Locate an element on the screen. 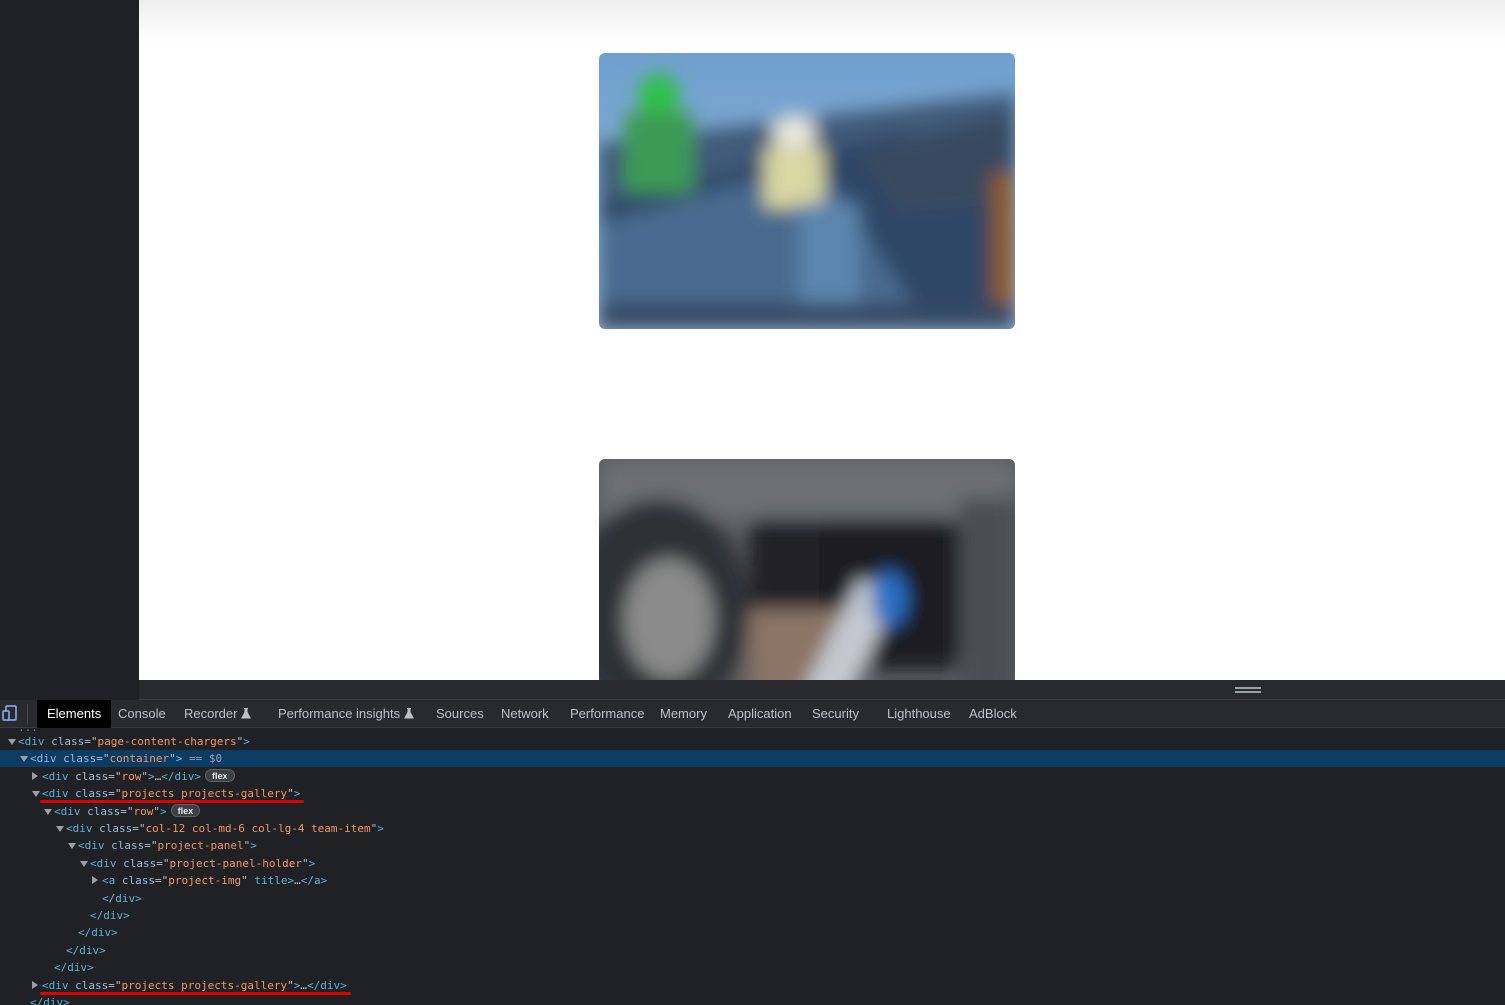  project-image-ev-charger is located at coordinates (807, 569).